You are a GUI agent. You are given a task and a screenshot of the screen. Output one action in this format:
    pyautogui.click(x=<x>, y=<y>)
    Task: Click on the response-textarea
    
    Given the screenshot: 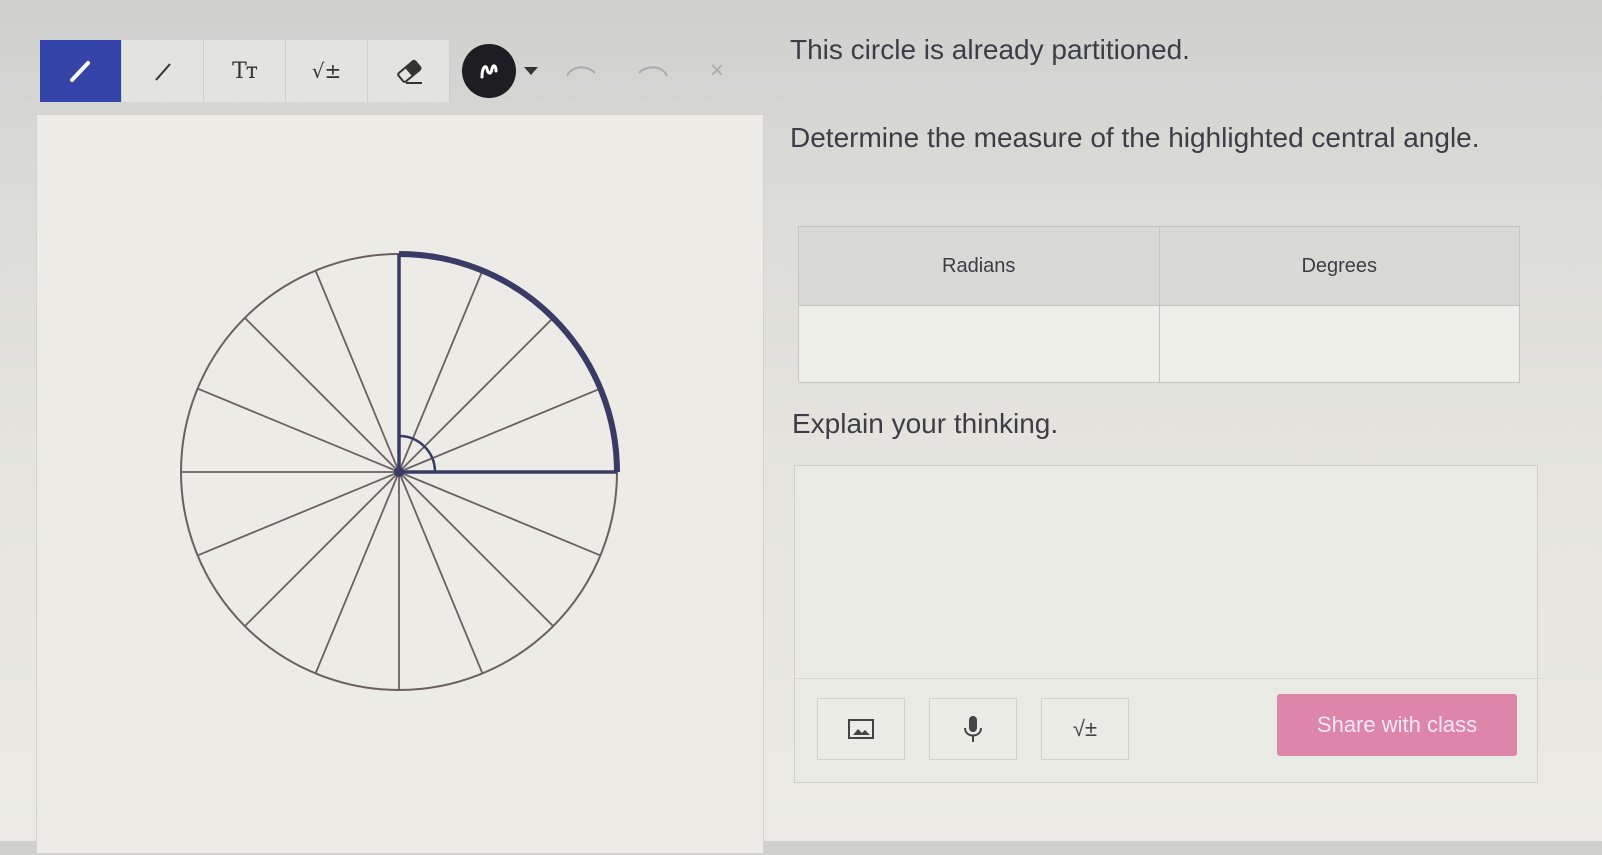 What is the action you would take?
    pyautogui.click(x=1168, y=572)
    